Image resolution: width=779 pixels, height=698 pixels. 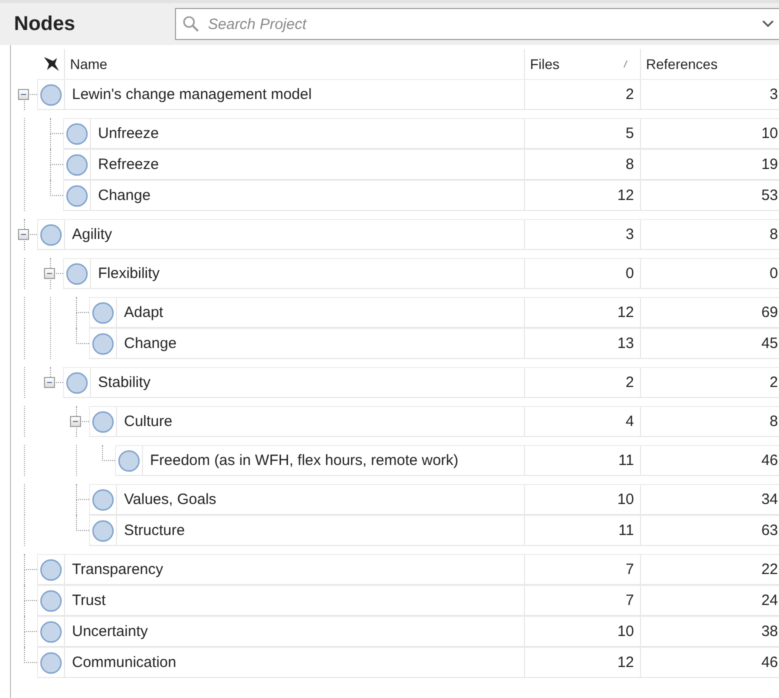 I want to click on table-cell: 24, so click(x=709, y=600).